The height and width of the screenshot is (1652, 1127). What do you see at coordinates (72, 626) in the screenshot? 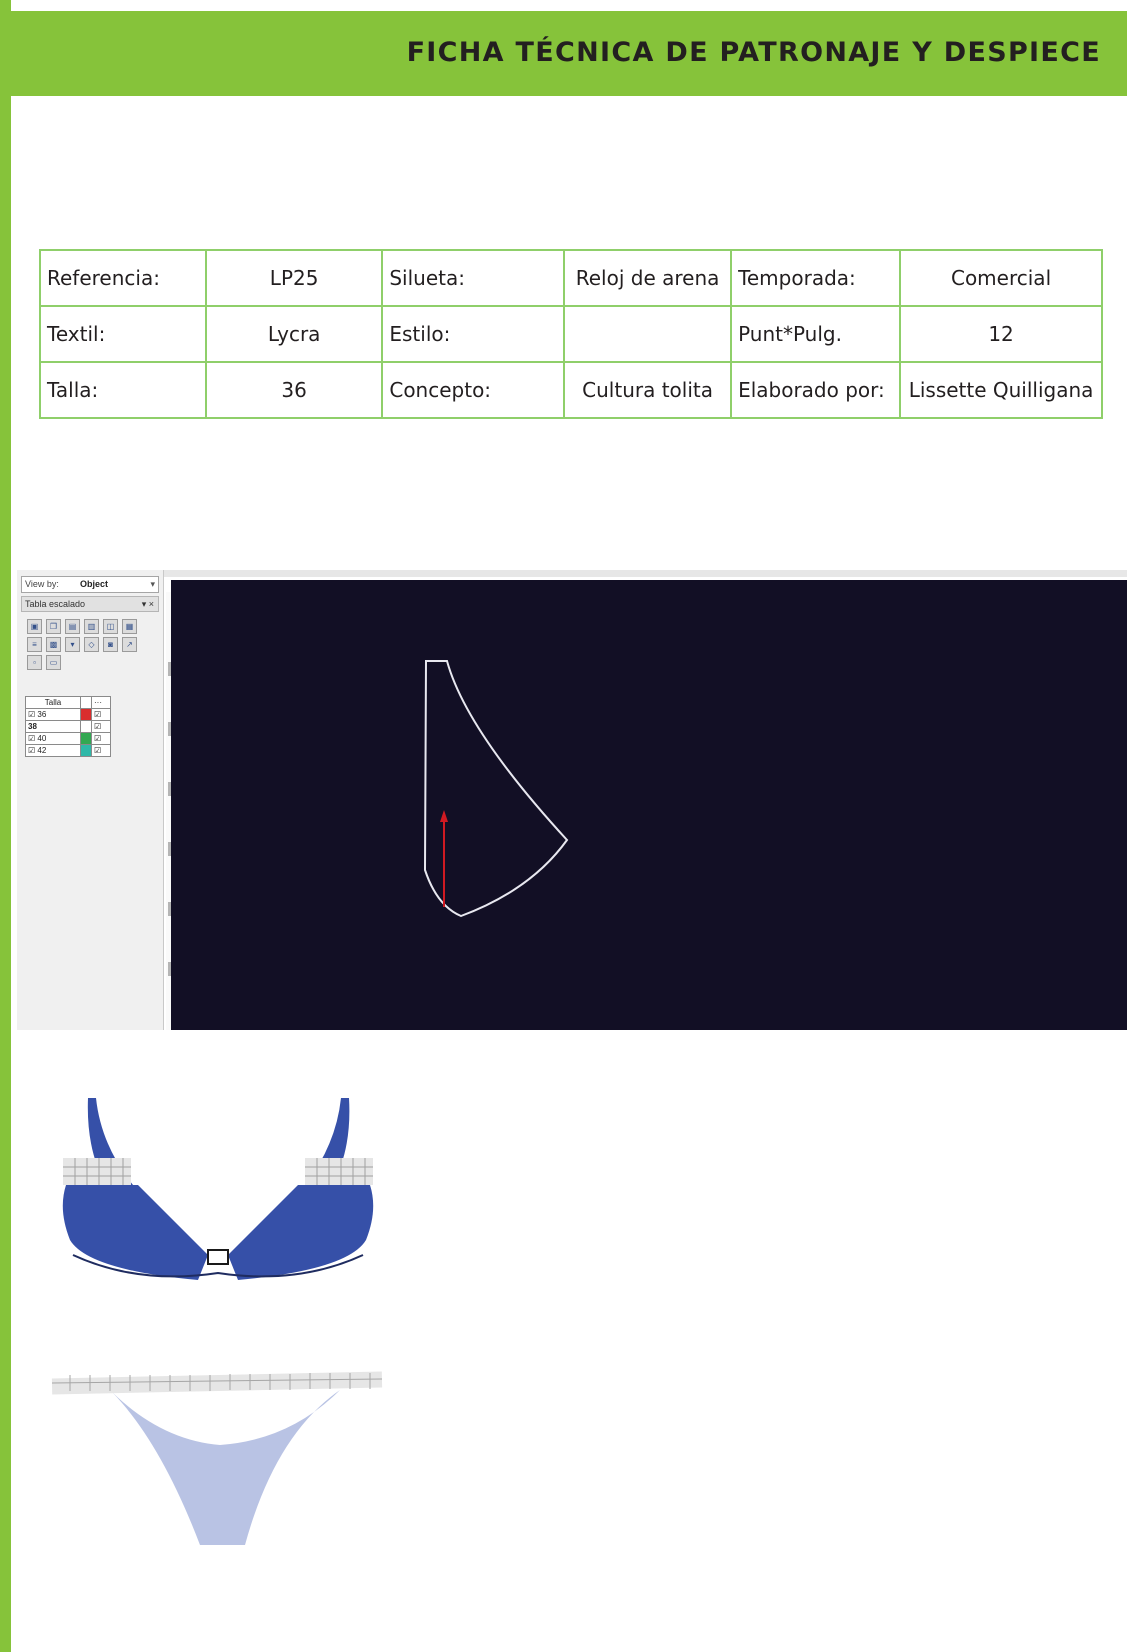
I see `paste-icon: ▤` at bounding box center [72, 626].